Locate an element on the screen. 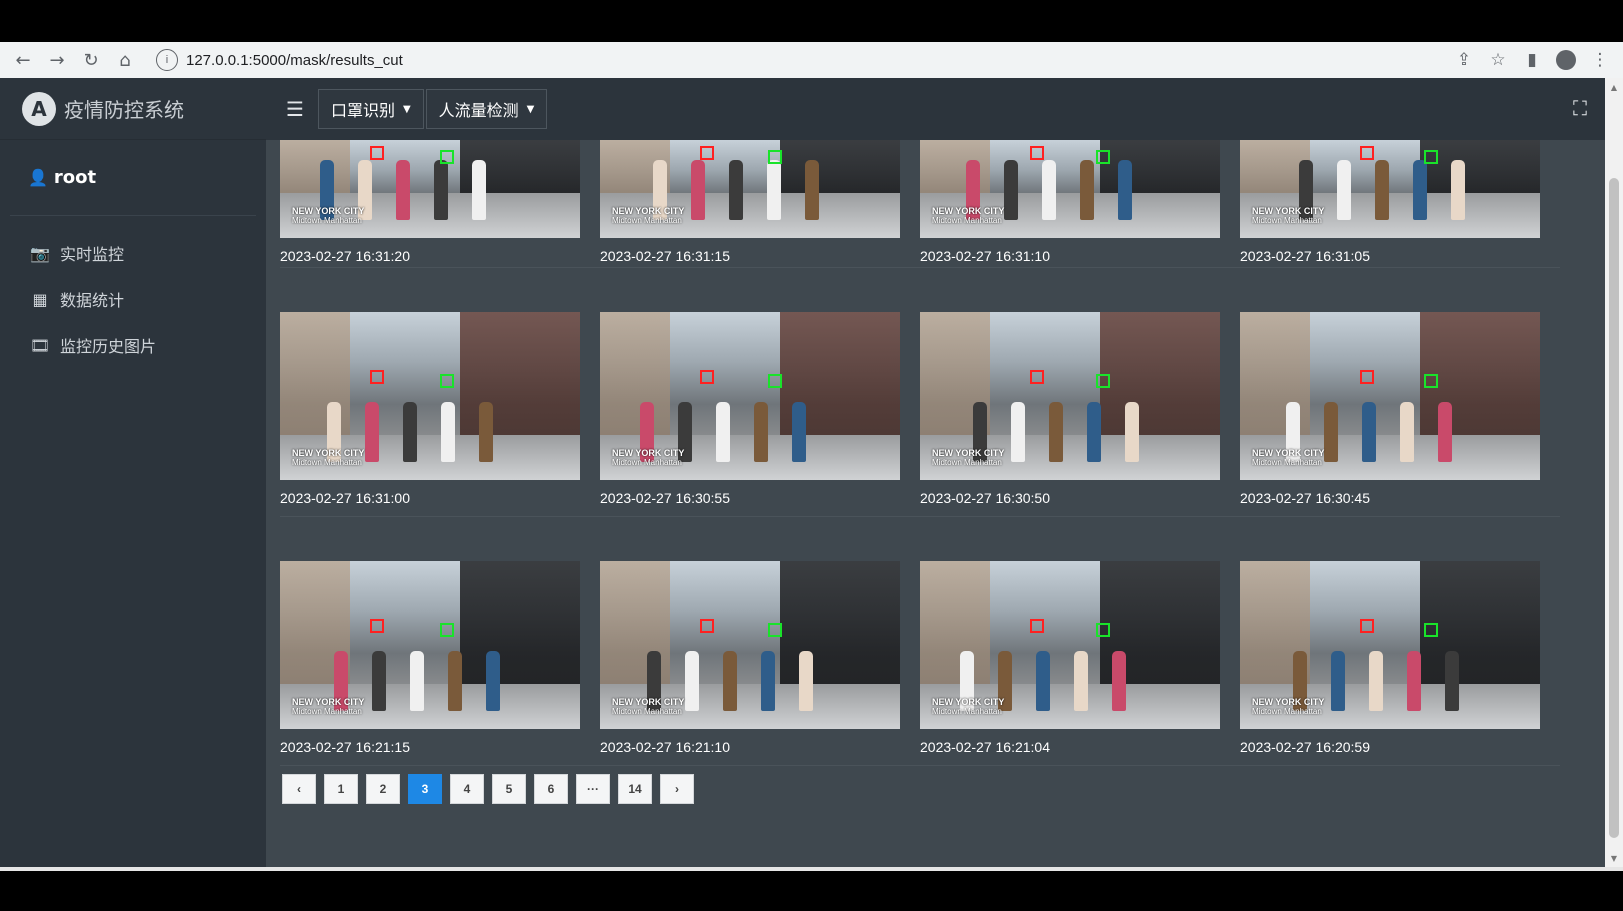 This screenshot has height=911, width=1623. page-button: ··· is located at coordinates (593, 789).